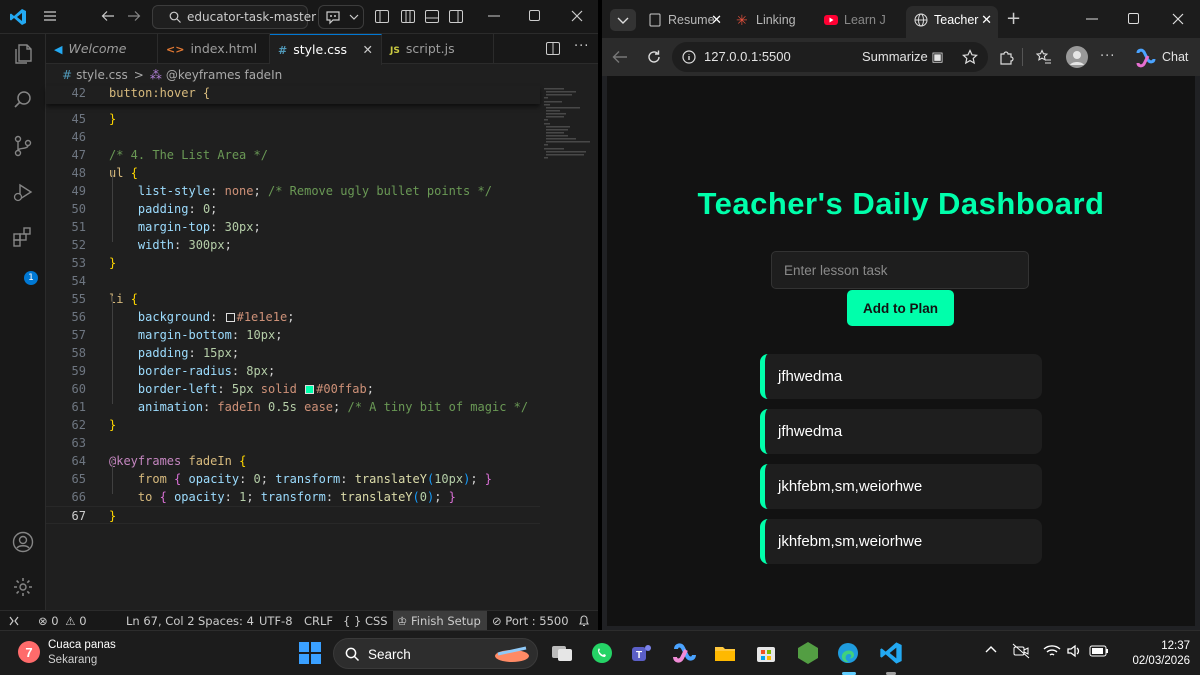  What do you see at coordinates (293, 209) in the screenshot?
I see `code-line: 50 padding: 0;` at bounding box center [293, 209].